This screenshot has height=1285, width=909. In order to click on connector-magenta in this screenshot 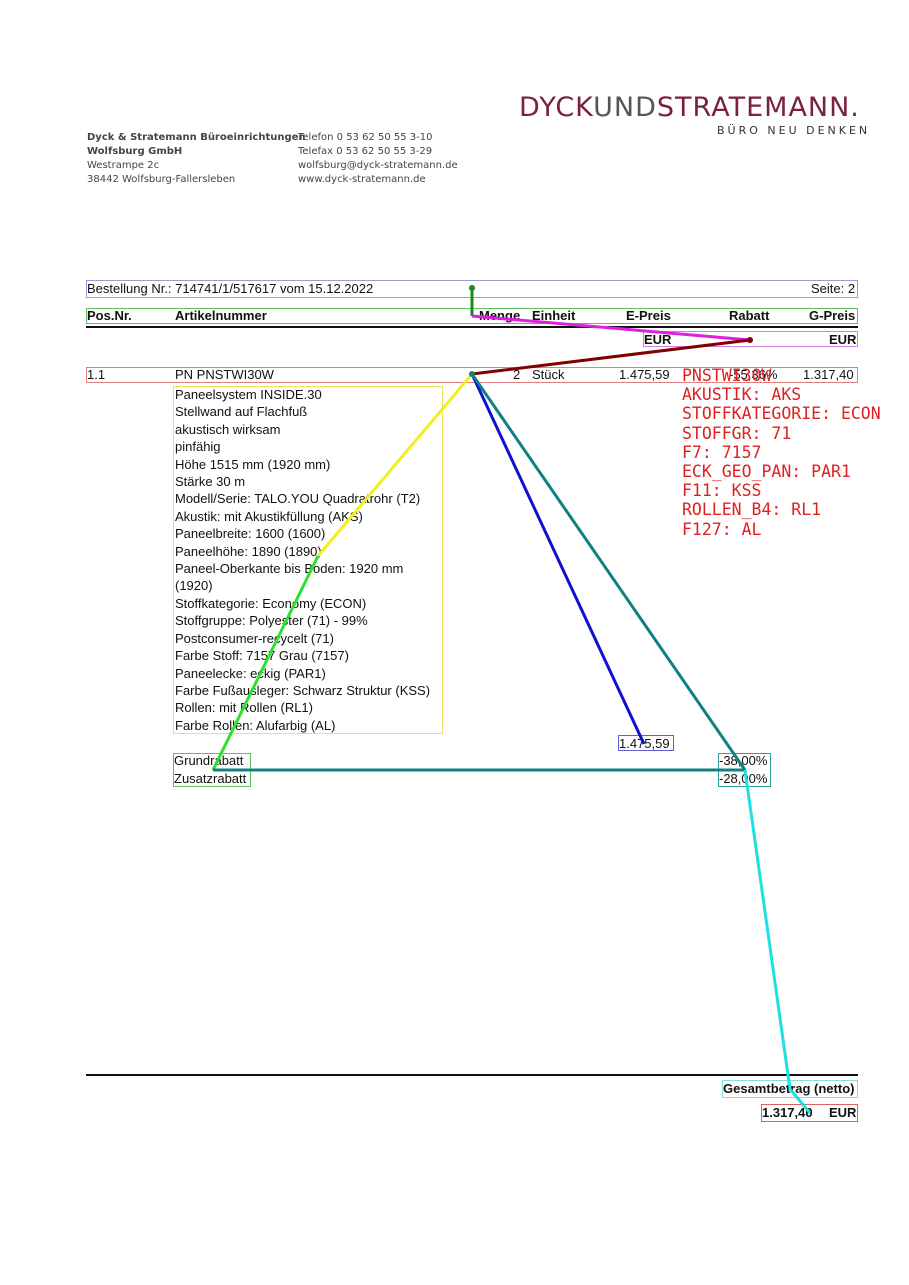, I will do `click(611, 328)`.